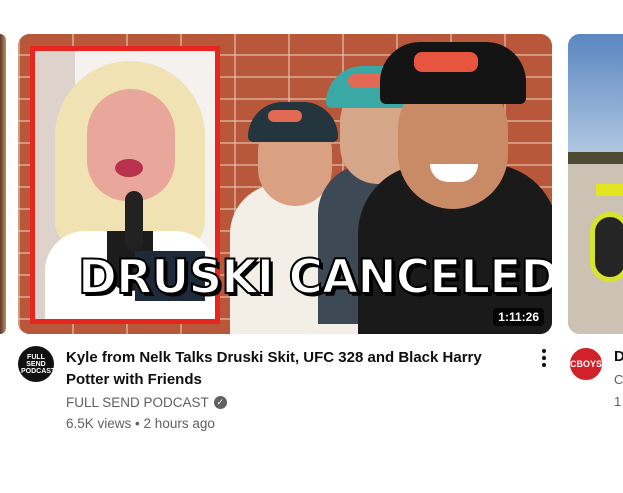  Describe the element at coordinates (618, 379) in the screenshot. I see `next-video-channel: C` at that location.